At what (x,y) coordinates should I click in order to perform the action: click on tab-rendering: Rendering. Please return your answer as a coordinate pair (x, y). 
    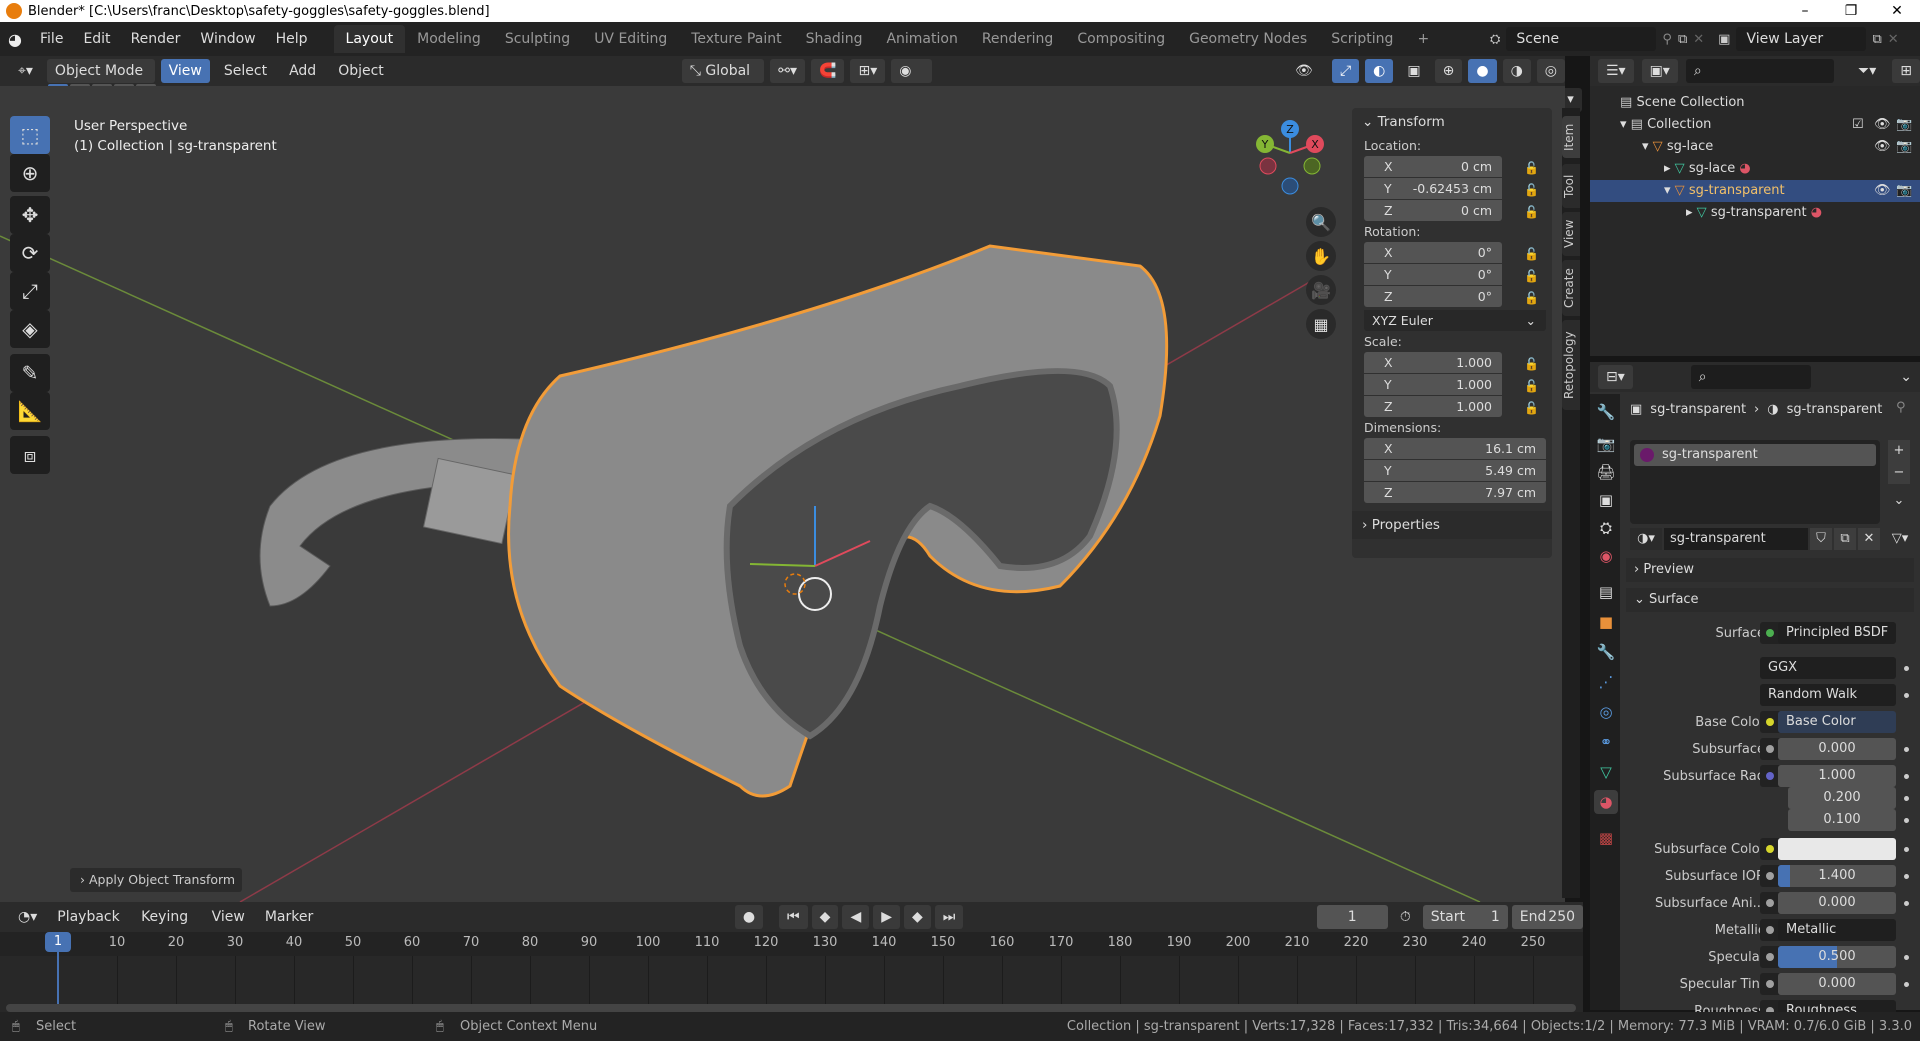
    Looking at the image, I should click on (1018, 39).